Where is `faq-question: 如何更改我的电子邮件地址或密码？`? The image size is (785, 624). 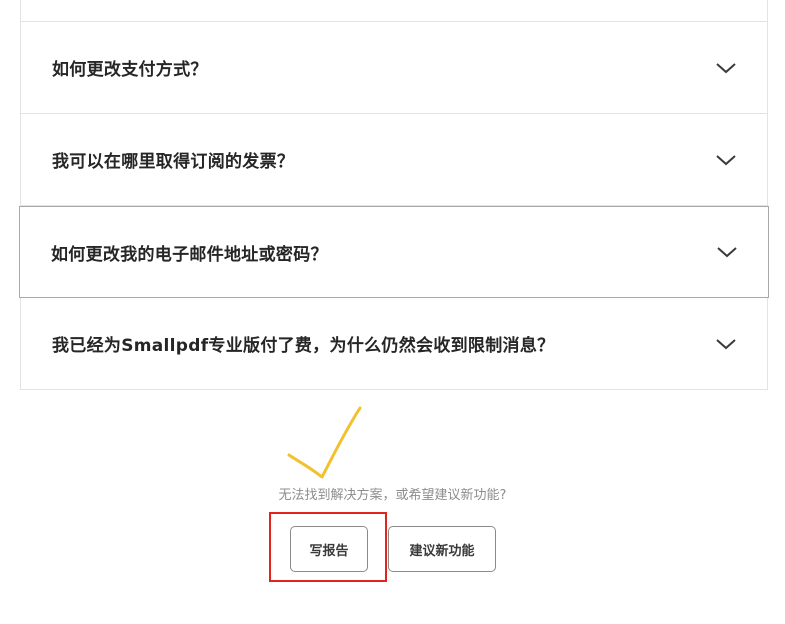
faq-question: 如何更改我的电子邮件地址或密码？ is located at coordinates (189, 254).